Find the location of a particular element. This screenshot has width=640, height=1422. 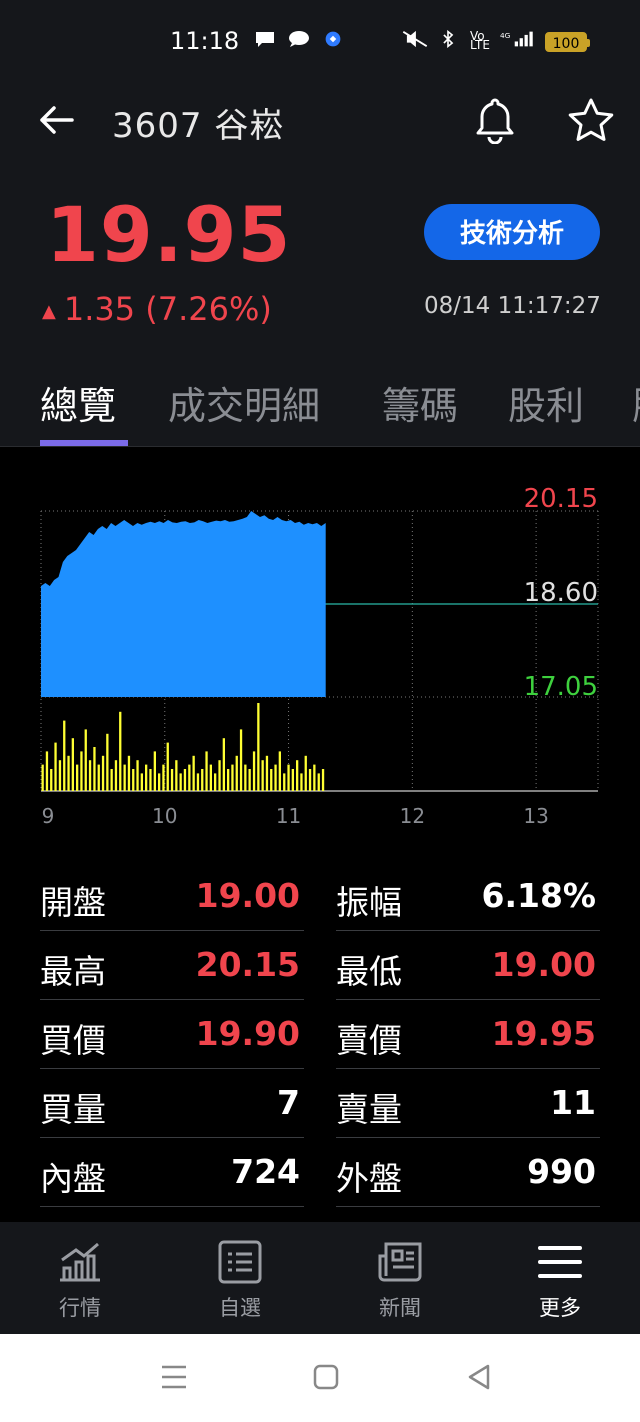

stat-label: 外盤 is located at coordinates (369, 1178).